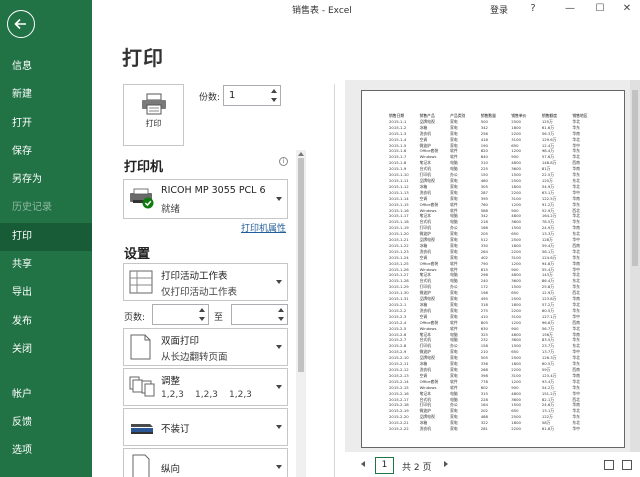 Image resolution: width=640 pixels, height=477 pixels. What do you see at coordinates (205, 462) in the screenshot?
I see `orientation-dropdown: 纵向` at bounding box center [205, 462].